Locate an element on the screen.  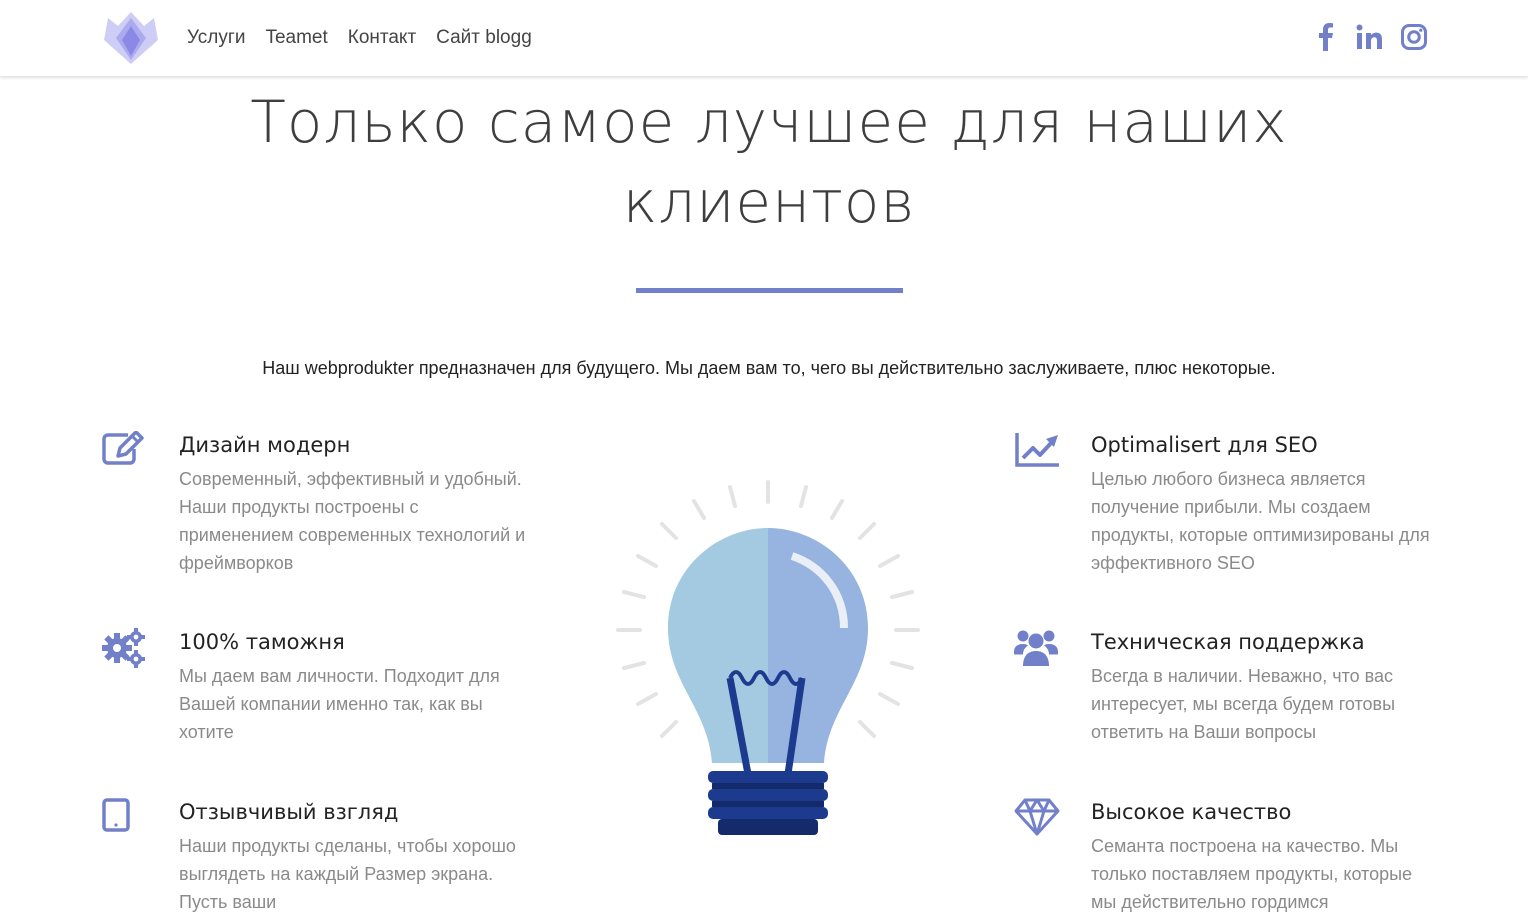
facebook-icon is located at coordinates (1326, 37).